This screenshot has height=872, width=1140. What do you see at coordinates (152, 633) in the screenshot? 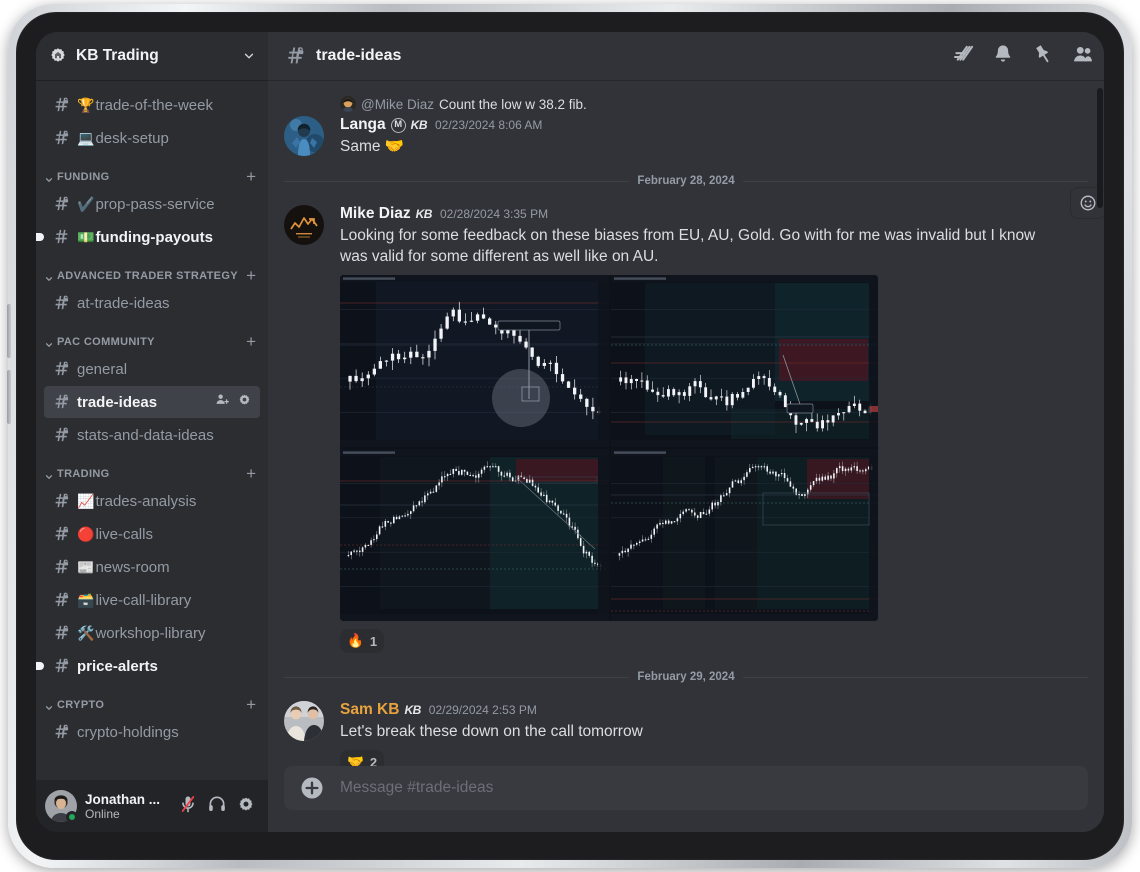
I see `sidebar-item-workshop-library: 🛠️workshop-library` at bounding box center [152, 633].